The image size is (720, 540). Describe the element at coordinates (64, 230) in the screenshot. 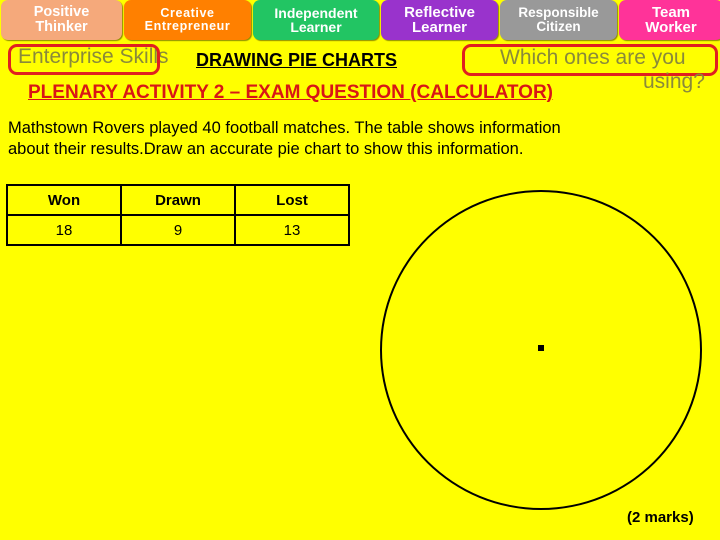

I see `table-cell-won: 18` at that location.